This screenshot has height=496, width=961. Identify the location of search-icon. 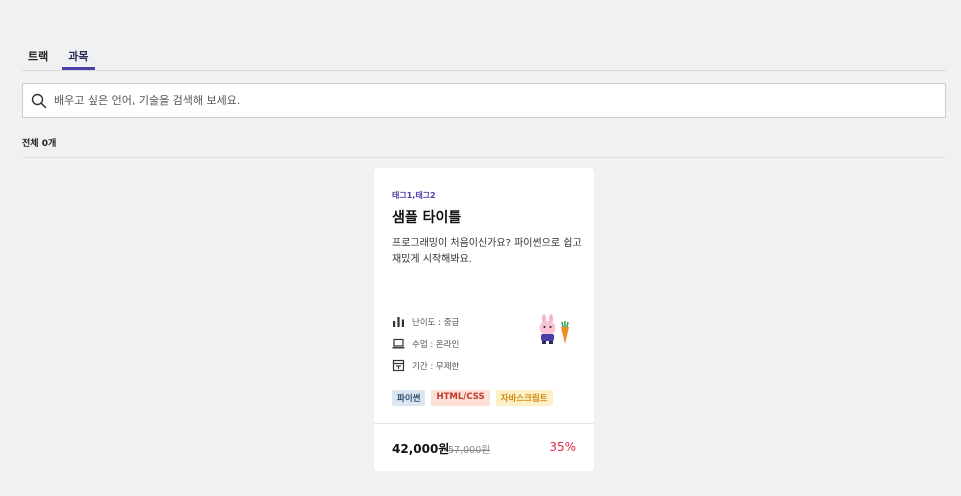
(39, 100).